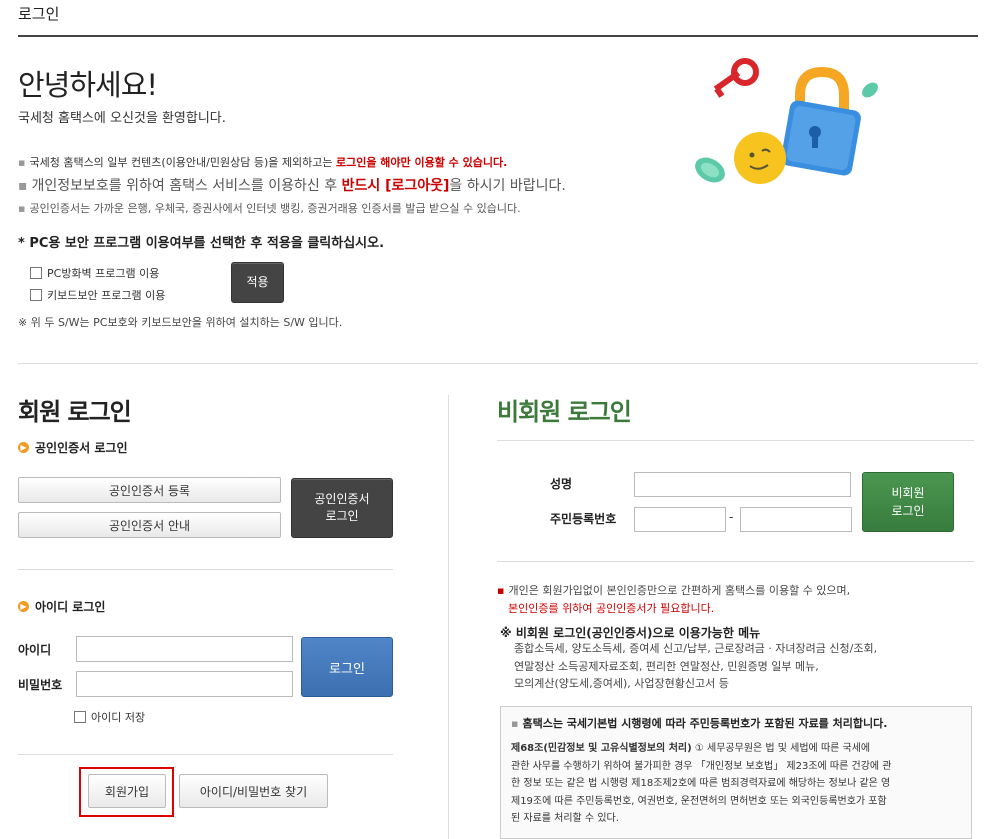 This screenshot has height=839, width=989. I want to click on name-input, so click(742, 484).